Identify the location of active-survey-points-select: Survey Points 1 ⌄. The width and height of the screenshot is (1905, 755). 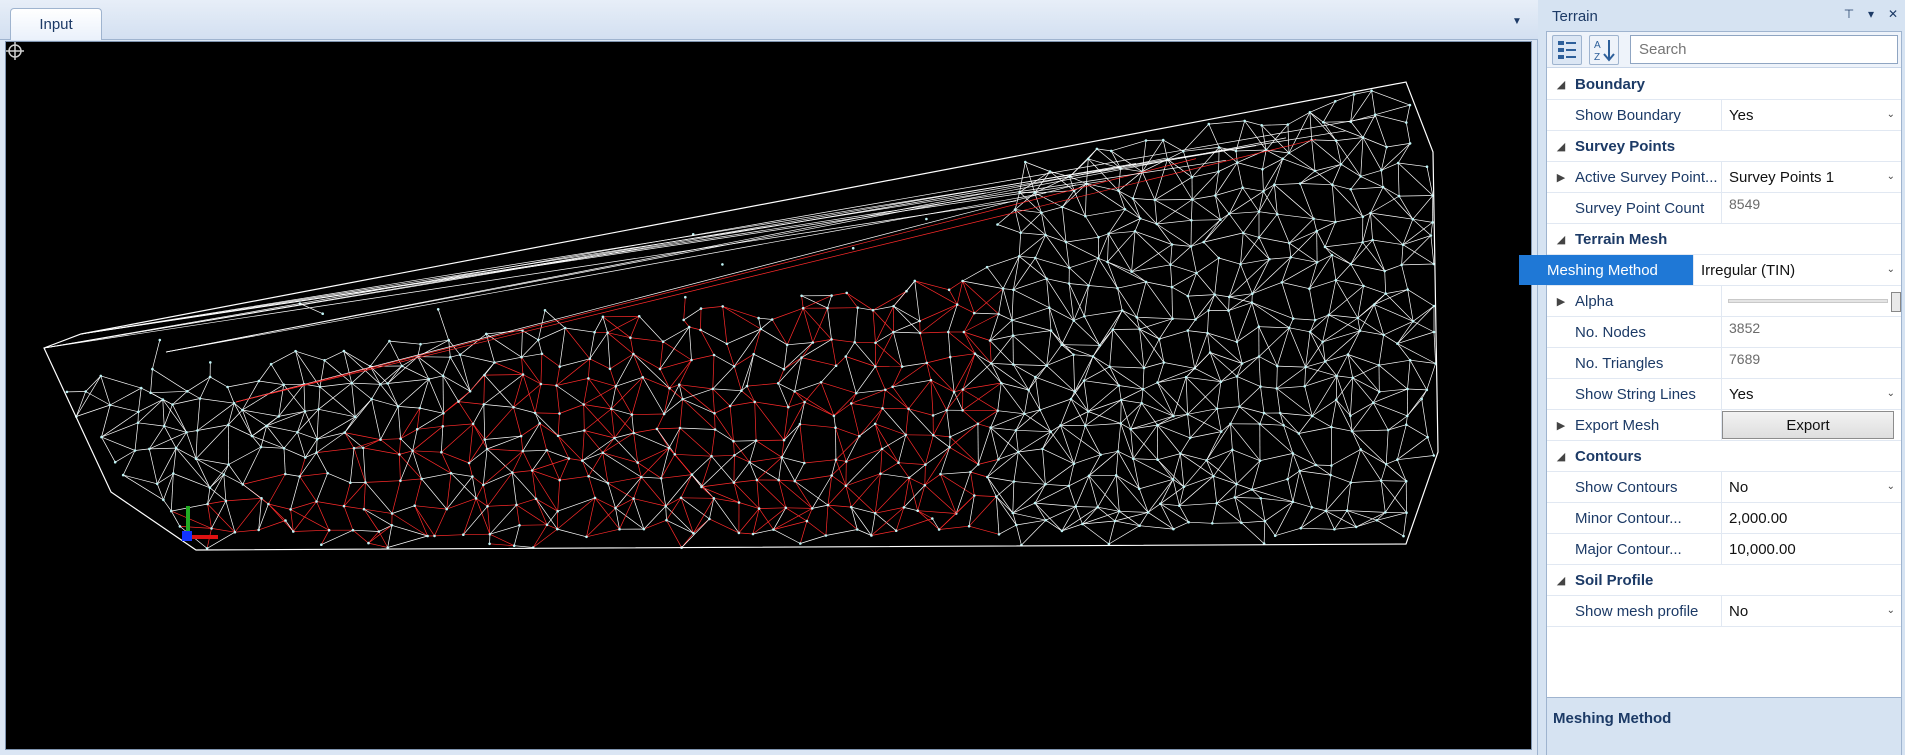
(1811, 177).